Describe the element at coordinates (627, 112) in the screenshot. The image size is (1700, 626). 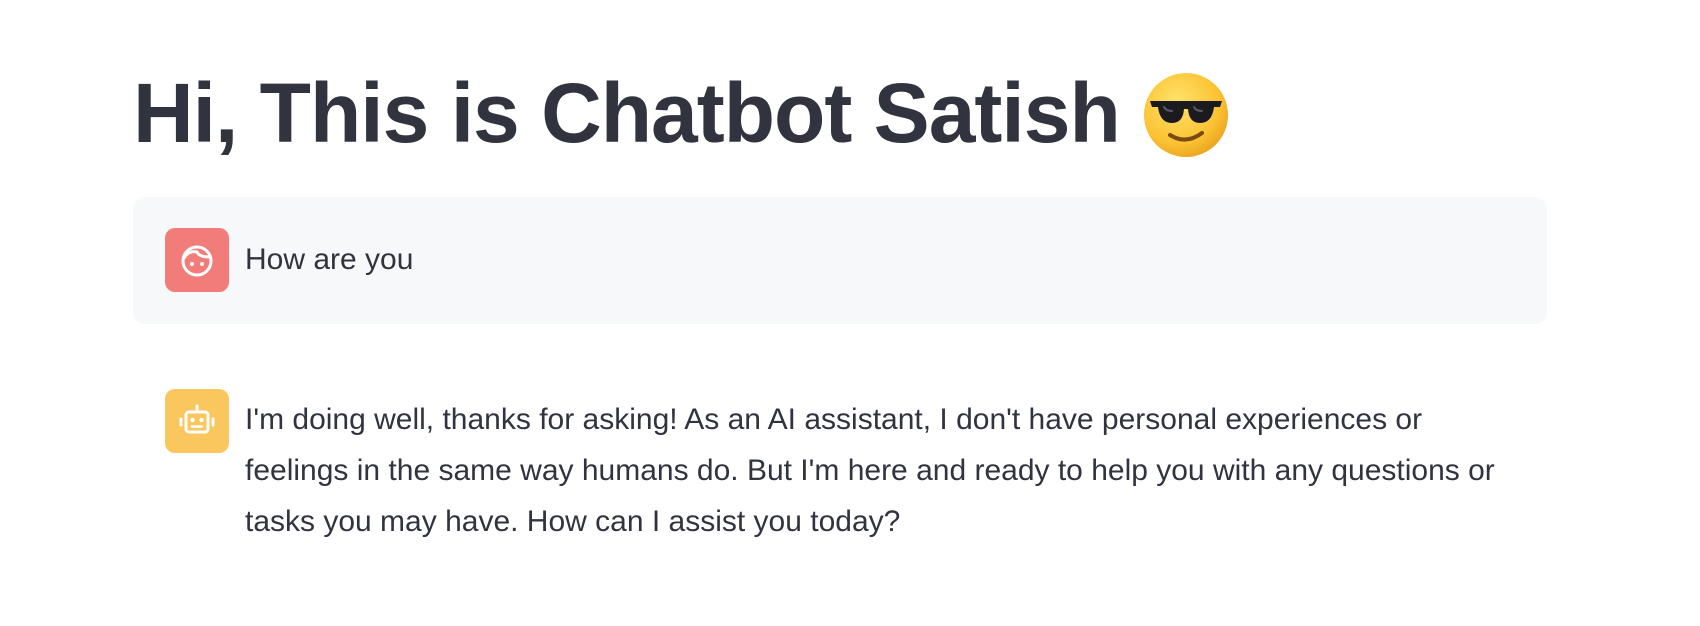
I see `page-title-text: Hi, This is Chatbot Satish` at that location.